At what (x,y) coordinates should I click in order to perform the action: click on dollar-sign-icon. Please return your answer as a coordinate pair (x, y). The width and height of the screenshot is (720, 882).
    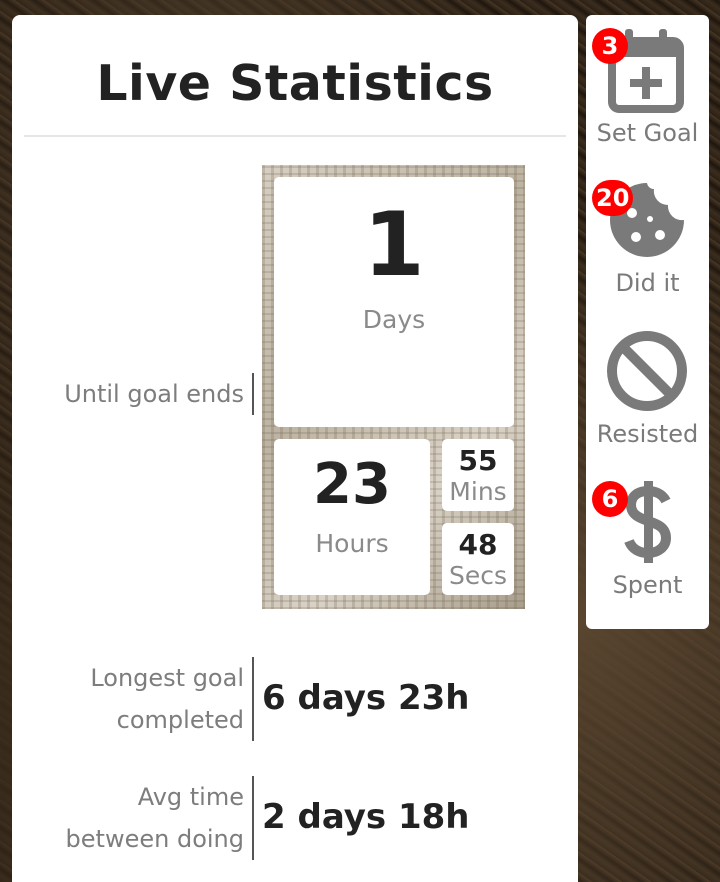
    Looking at the image, I should click on (648, 522).